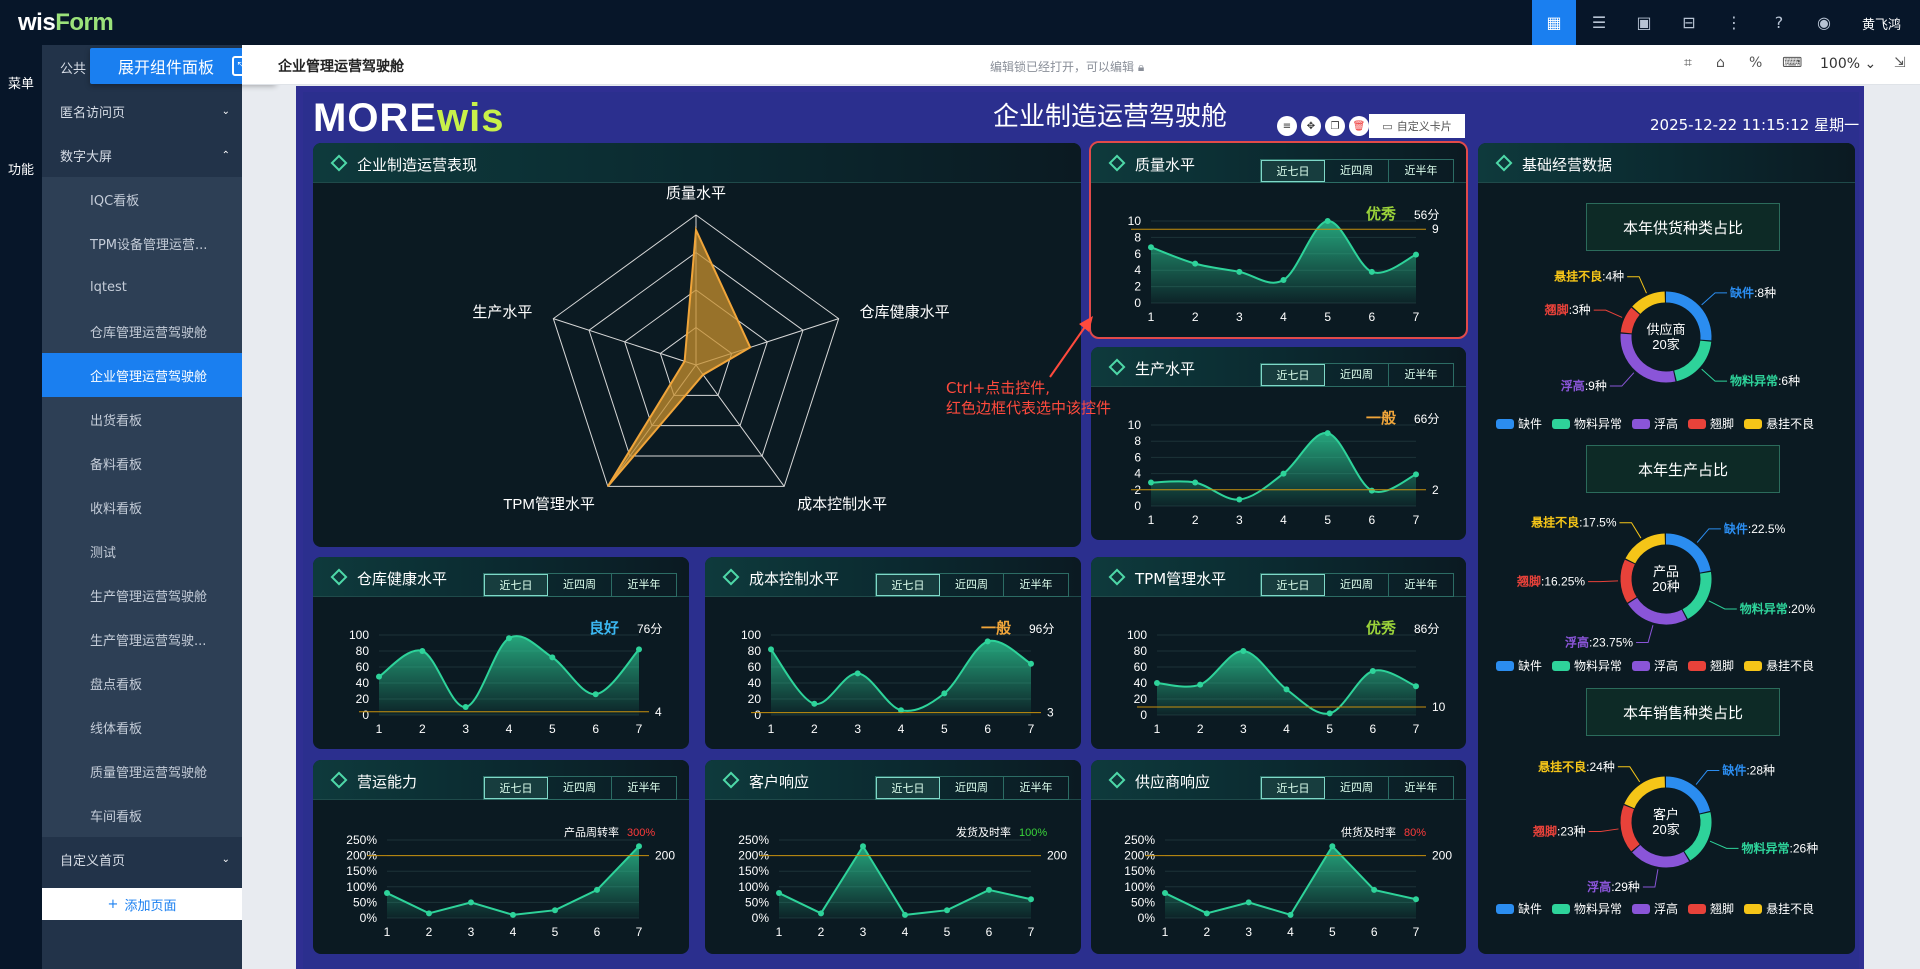  Describe the element at coordinates (1311, 126) in the screenshot. I see `move-icon: ✥` at that location.